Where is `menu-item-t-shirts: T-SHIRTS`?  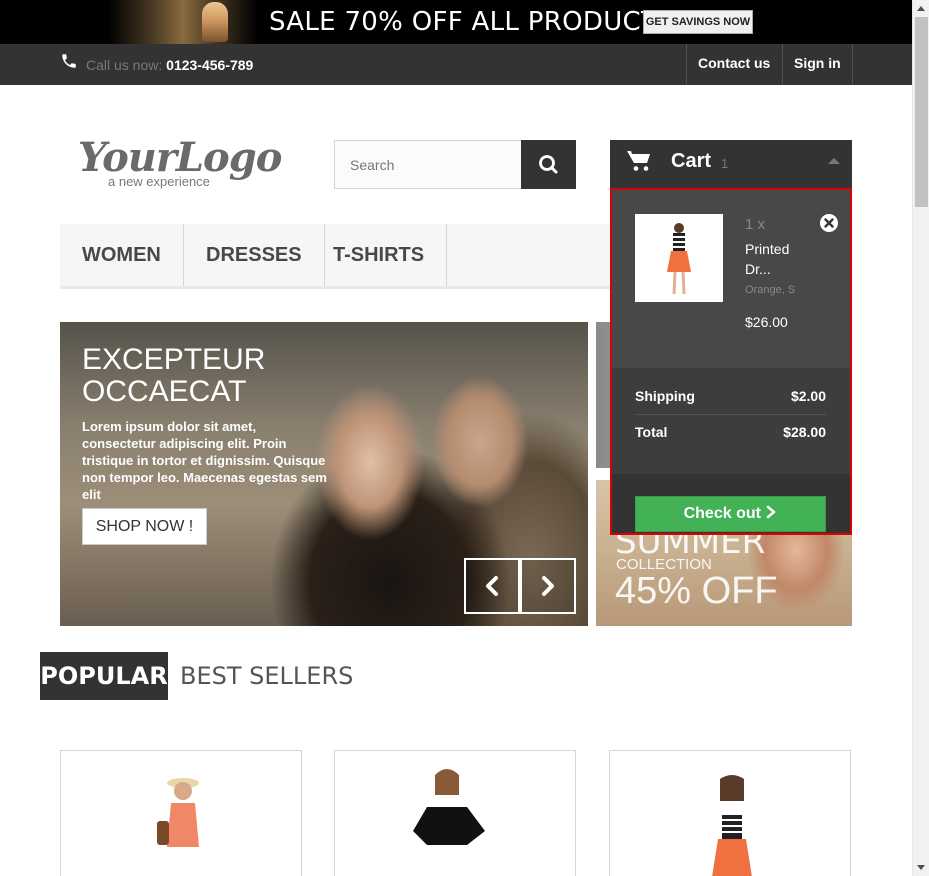
menu-item-t-shirts: T-SHIRTS is located at coordinates (379, 255).